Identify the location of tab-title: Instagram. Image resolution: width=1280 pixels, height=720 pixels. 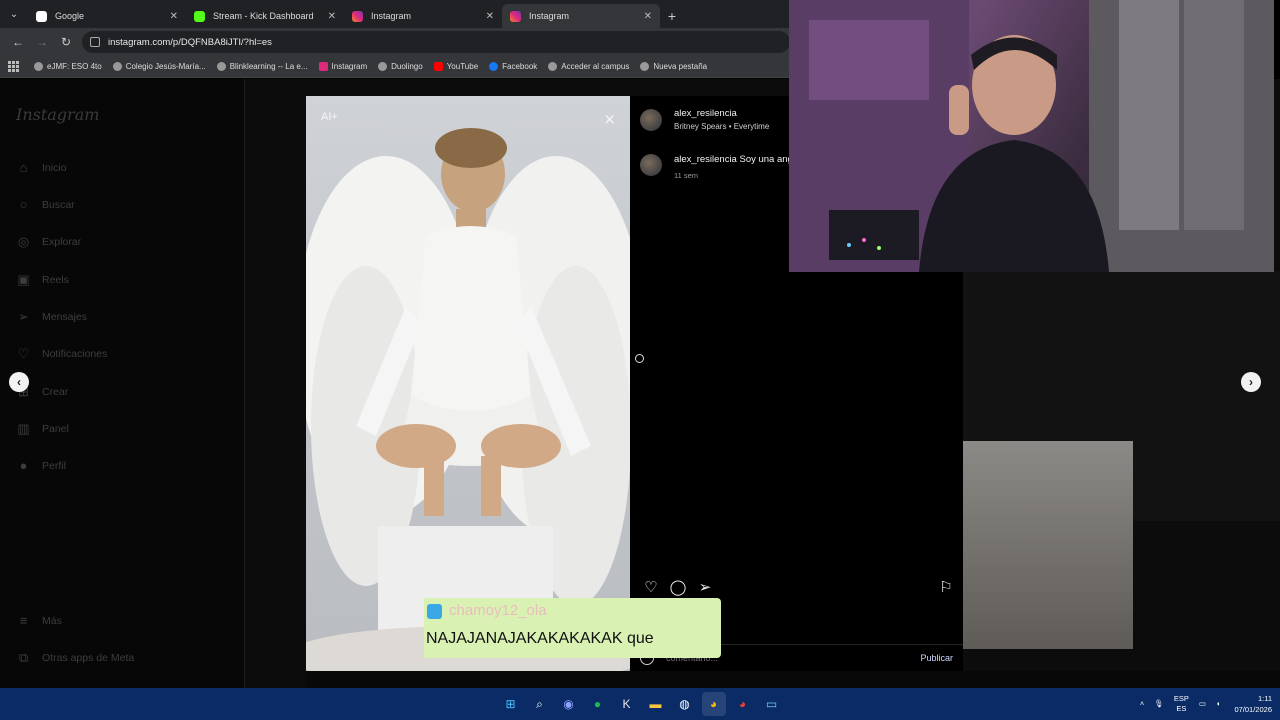
(391, 16).